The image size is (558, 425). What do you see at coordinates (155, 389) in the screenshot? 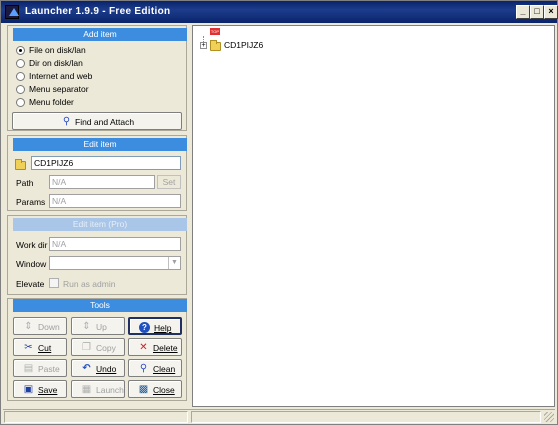
I see `close-button: ▩ Close` at bounding box center [155, 389].